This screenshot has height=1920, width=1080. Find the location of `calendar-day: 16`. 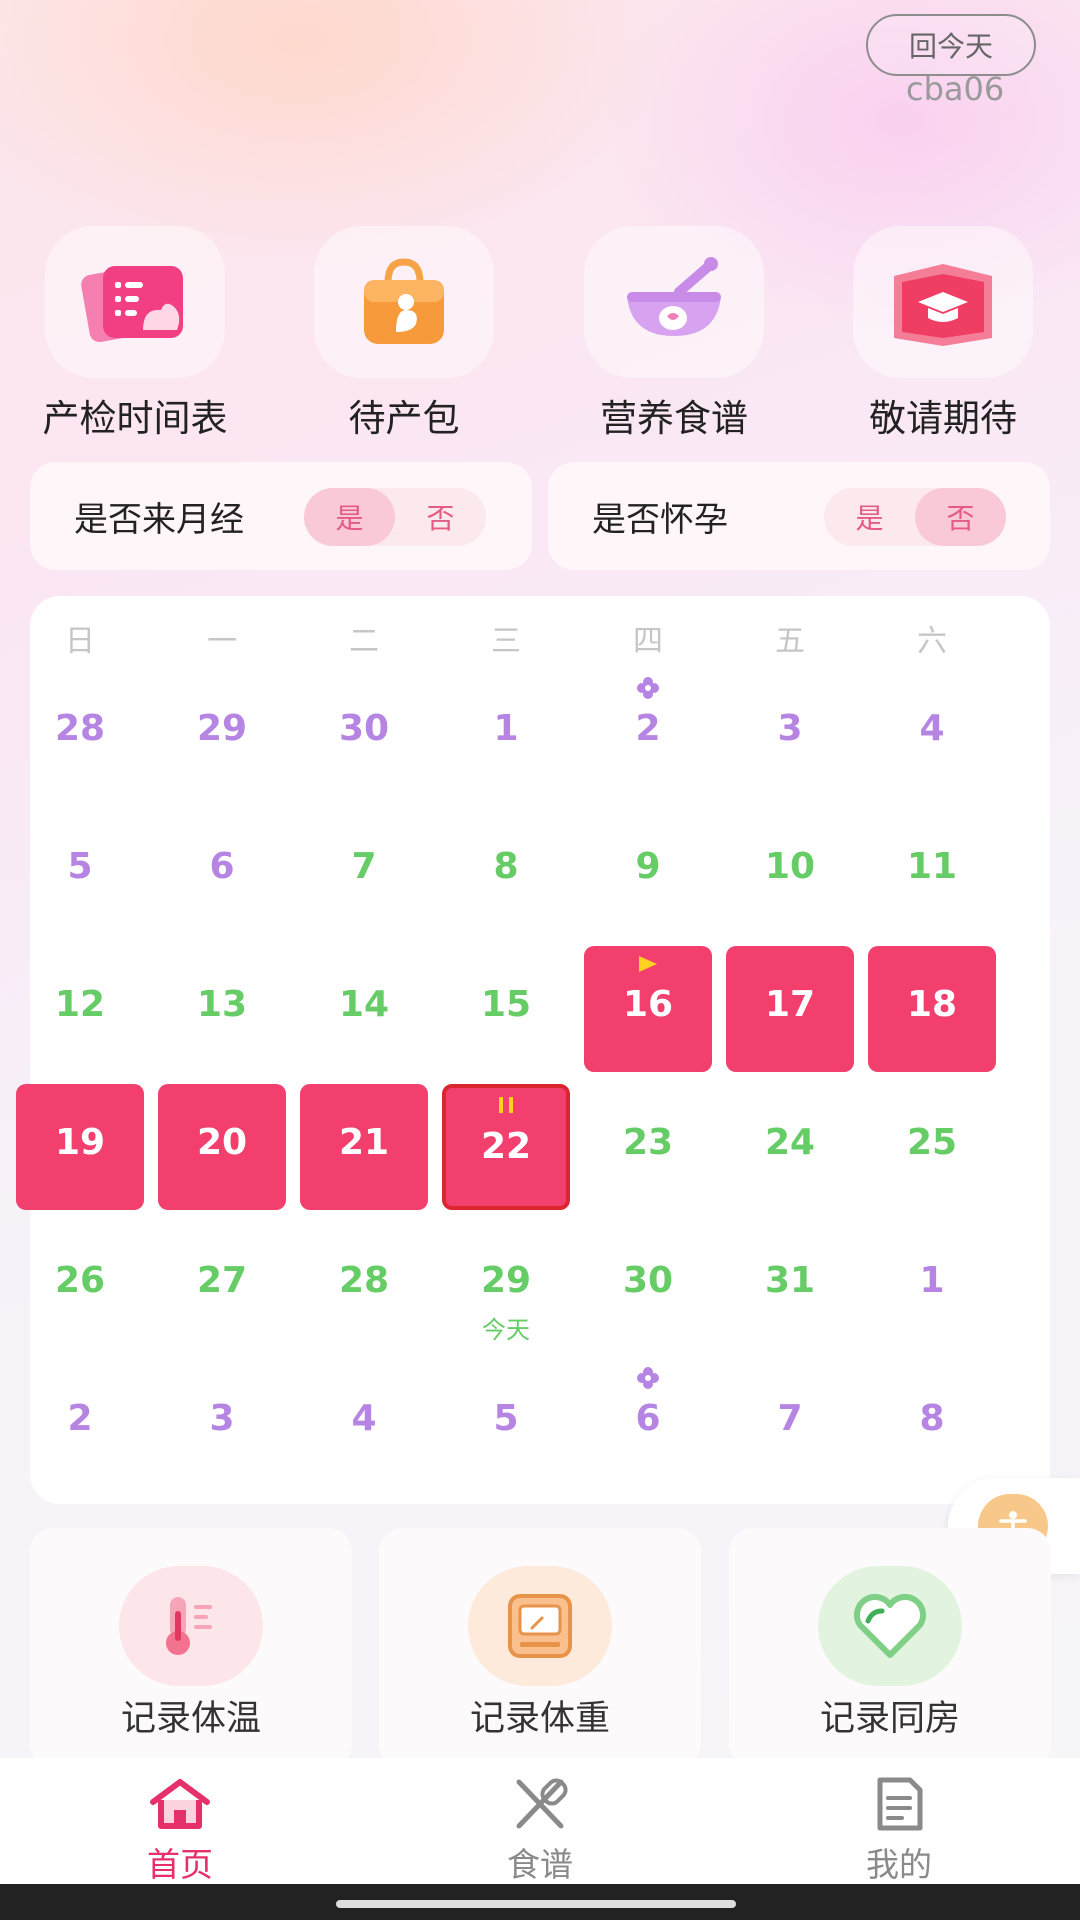

calendar-day: 16 is located at coordinates (648, 1009).